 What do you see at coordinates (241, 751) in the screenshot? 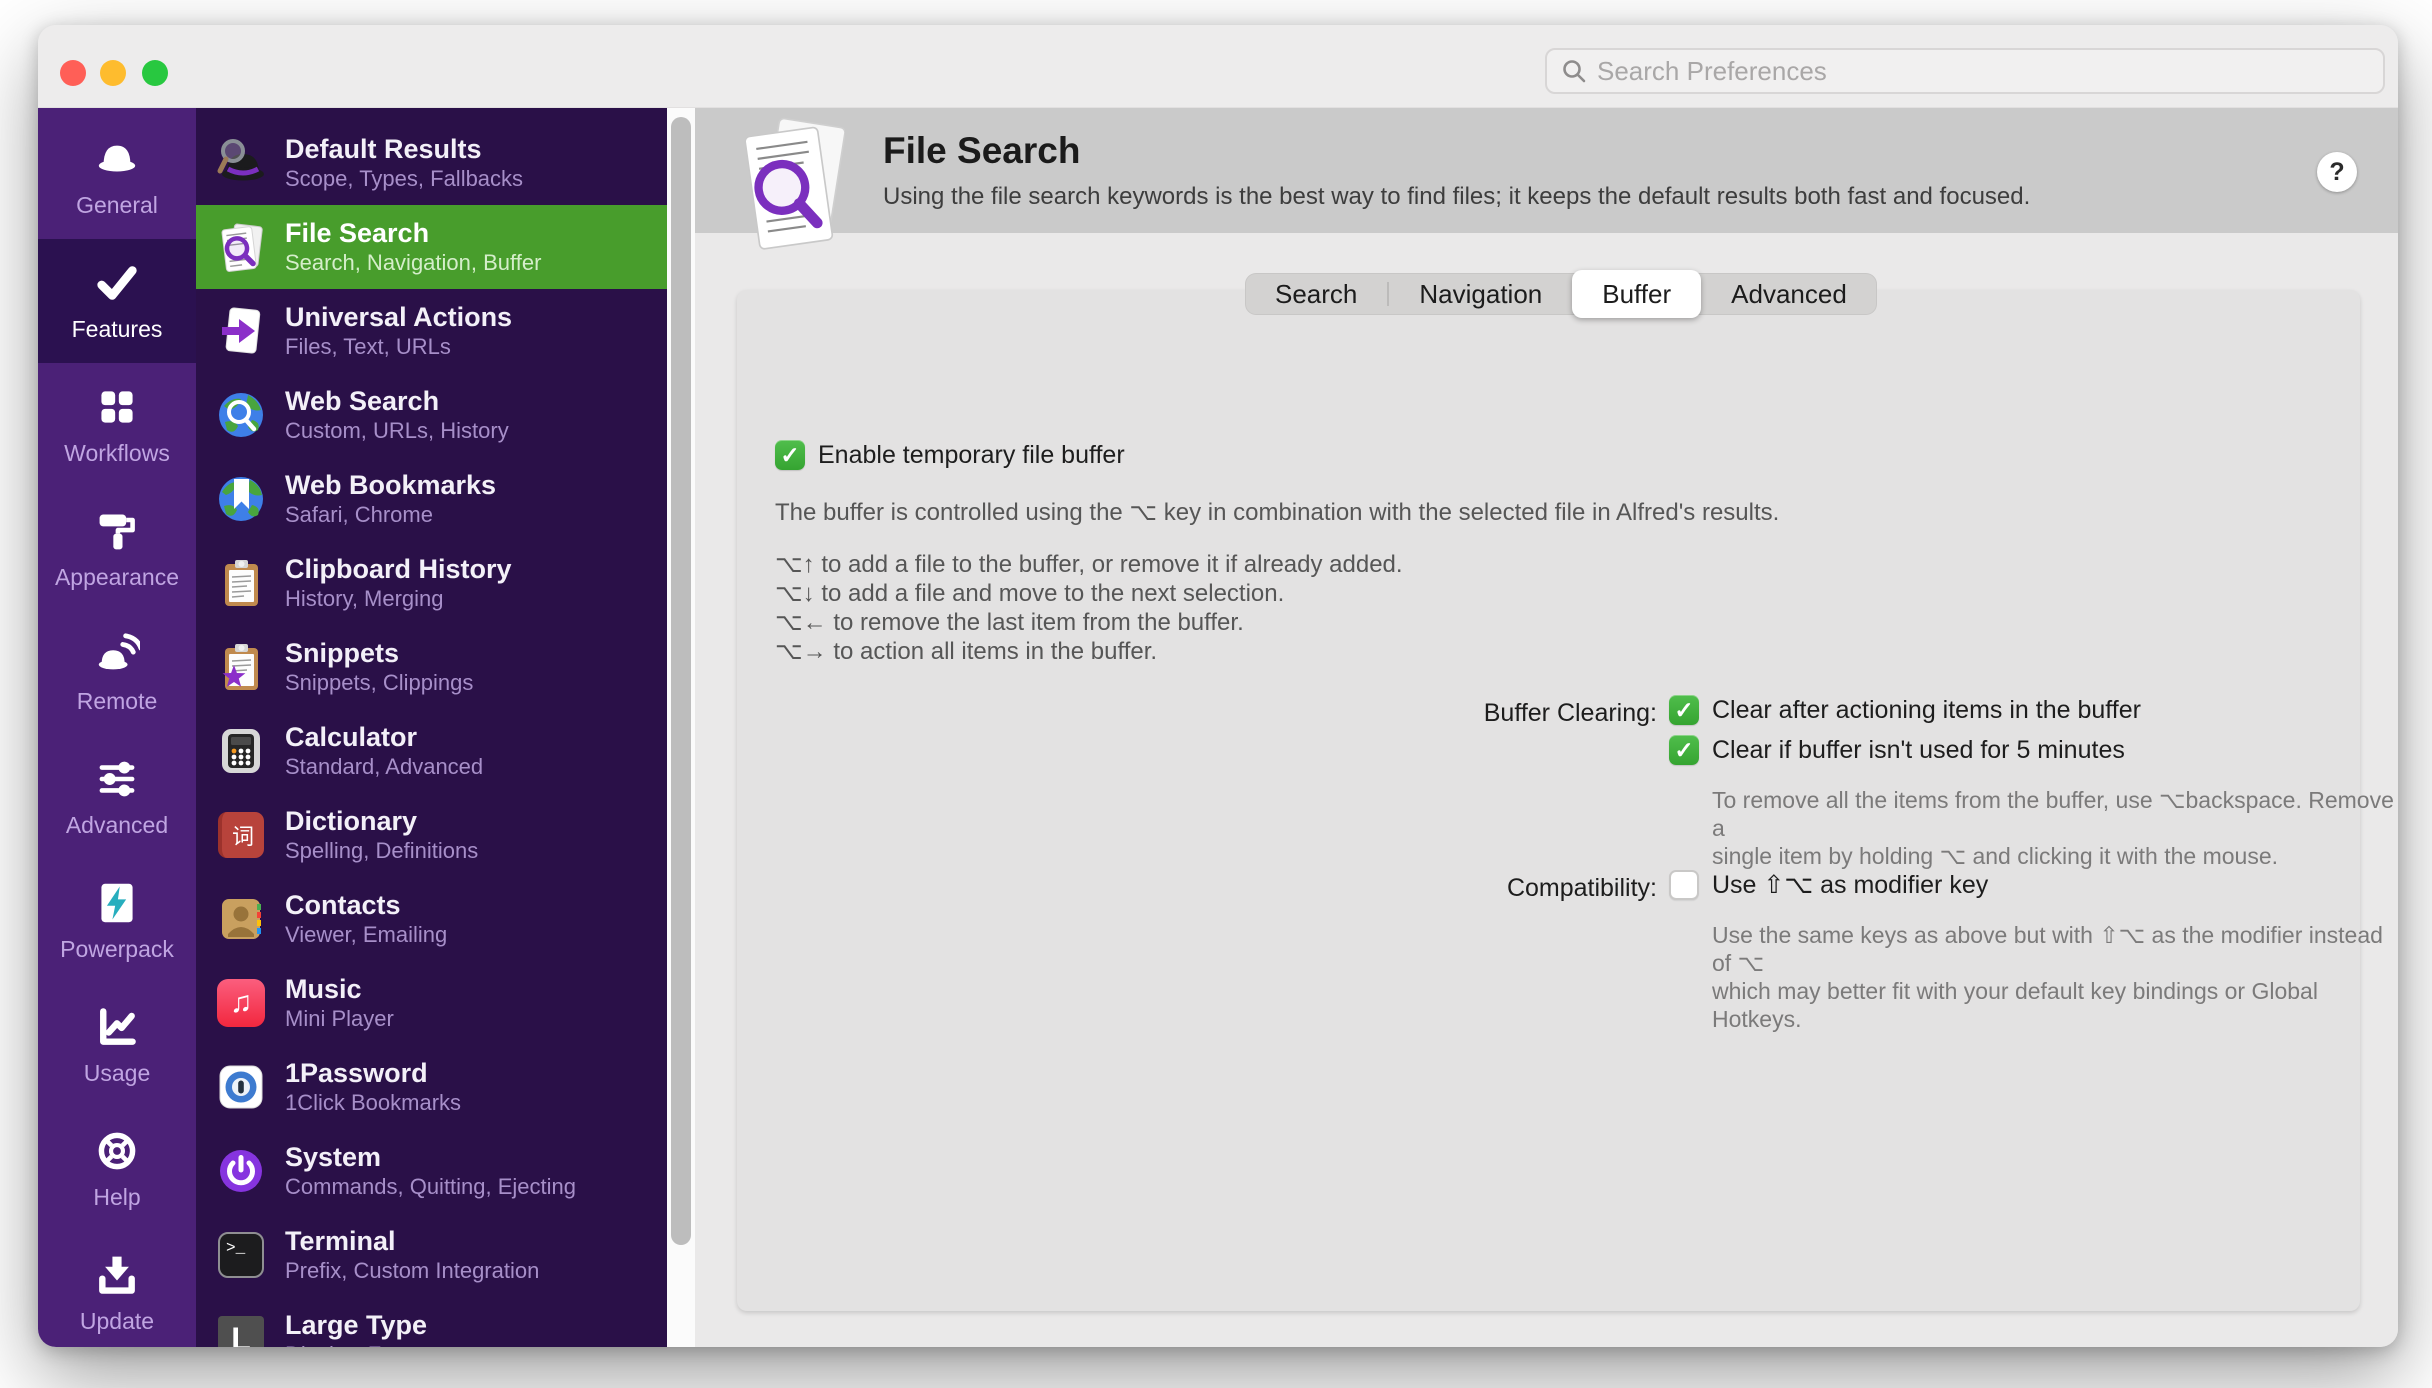
I see `calculator-icon` at bounding box center [241, 751].